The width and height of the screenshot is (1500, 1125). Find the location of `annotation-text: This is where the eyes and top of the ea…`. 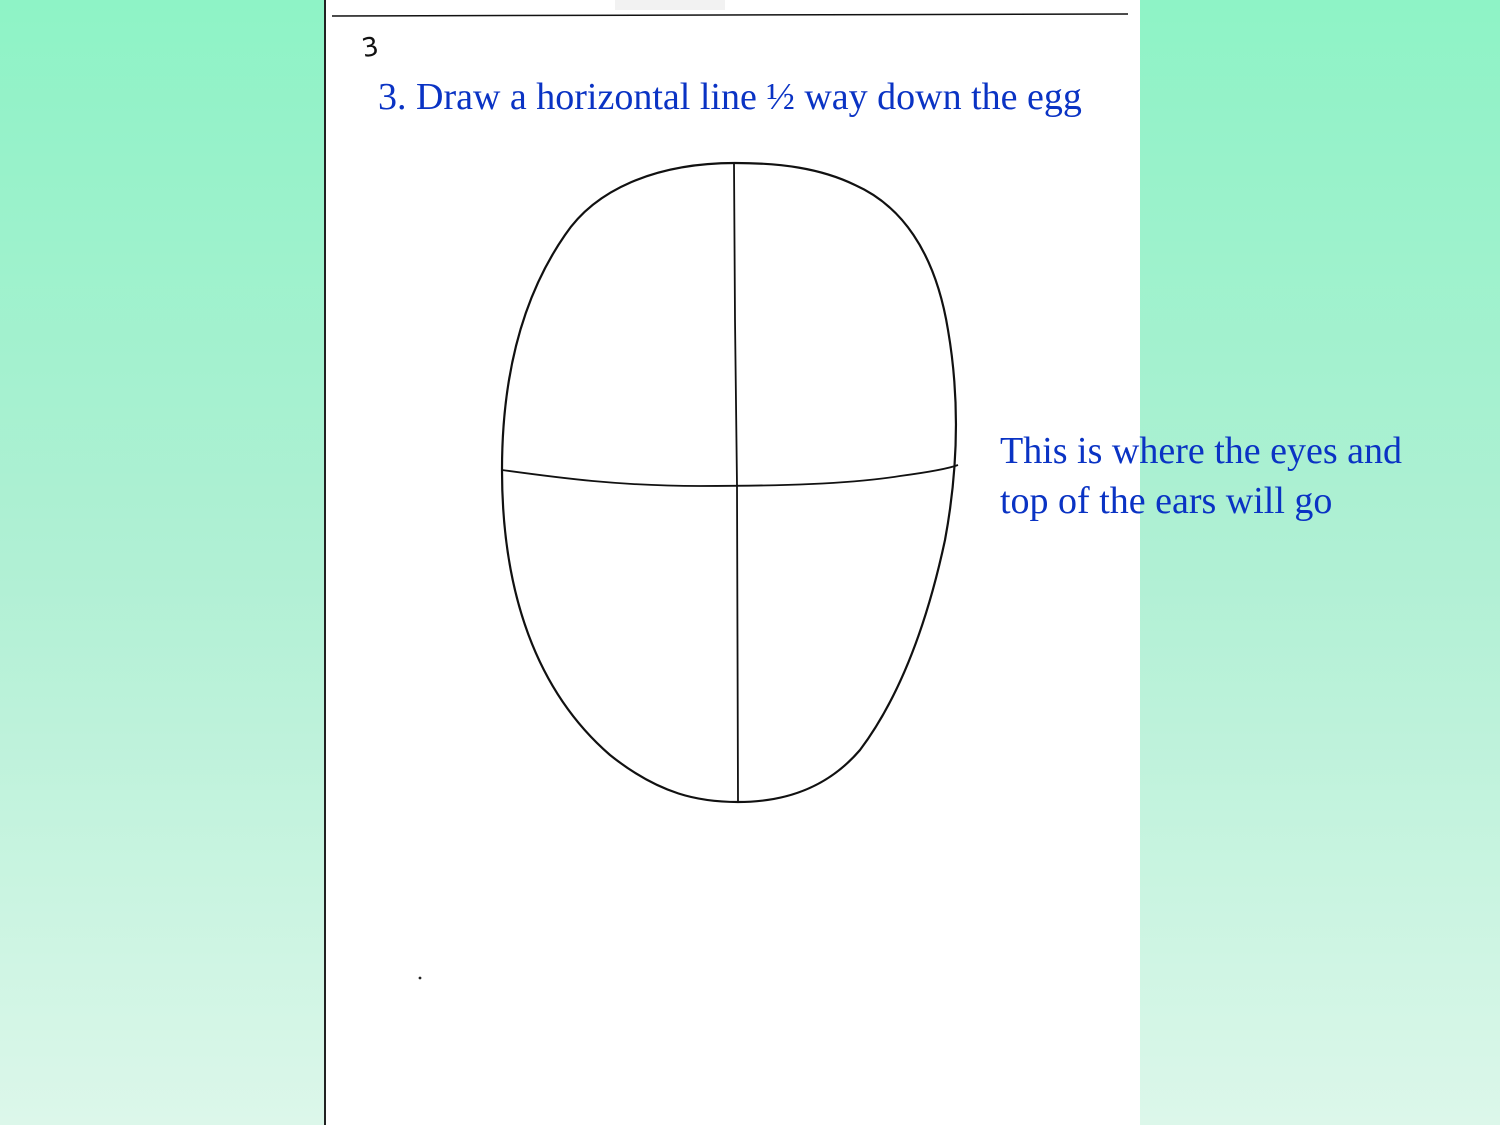

annotation-text: This is where the eyes and top of the ea… is located at coordinates (1240, 476).